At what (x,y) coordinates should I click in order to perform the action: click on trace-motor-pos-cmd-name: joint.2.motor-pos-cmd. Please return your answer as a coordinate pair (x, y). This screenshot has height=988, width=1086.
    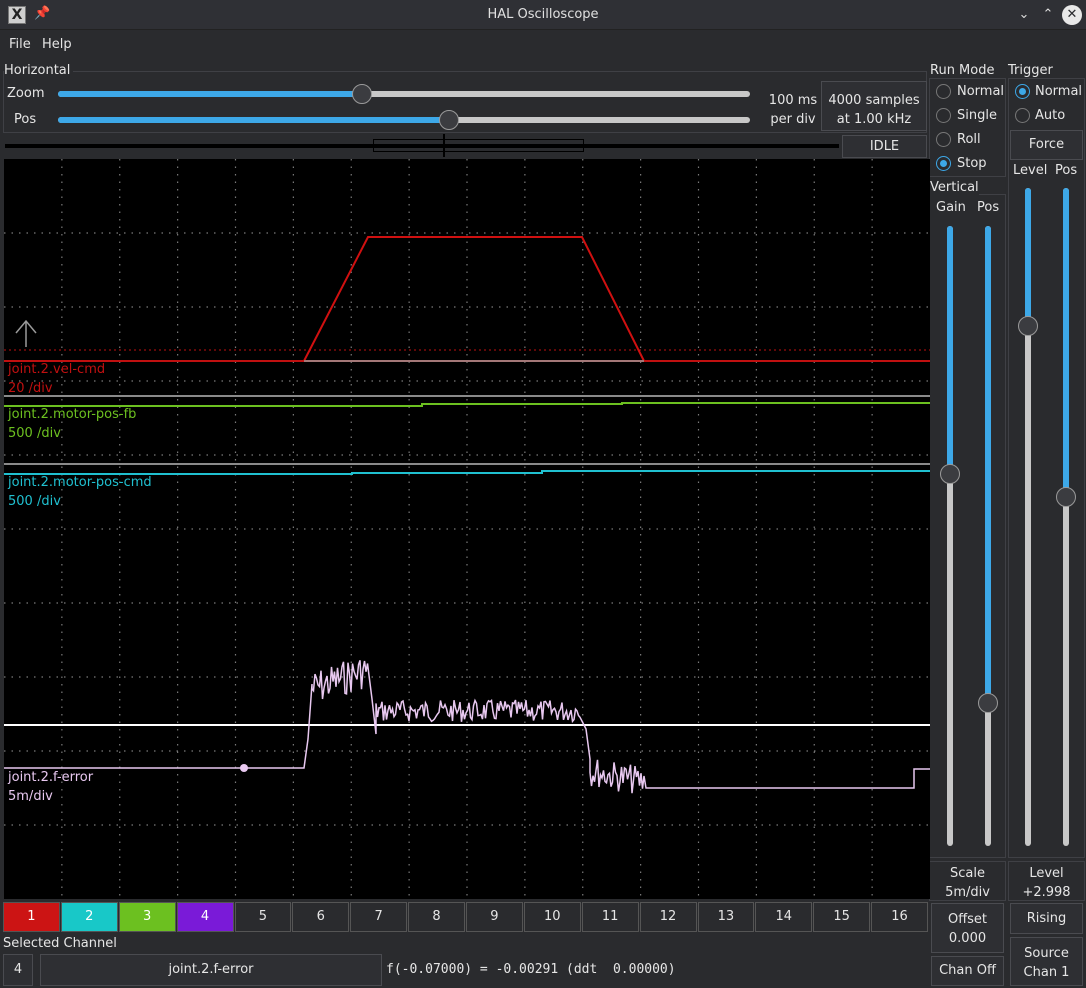
    Looking at the image, I should click on (80, 482).